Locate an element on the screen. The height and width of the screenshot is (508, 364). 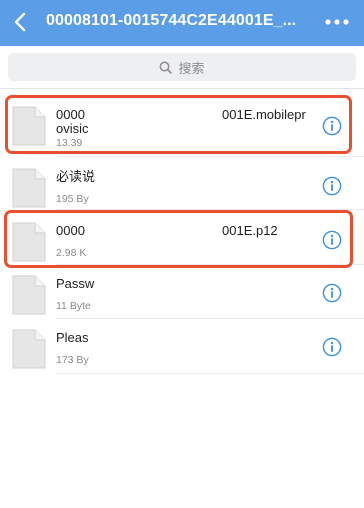
search-placeholder: 搜索 is located at coordinates (191, 68).